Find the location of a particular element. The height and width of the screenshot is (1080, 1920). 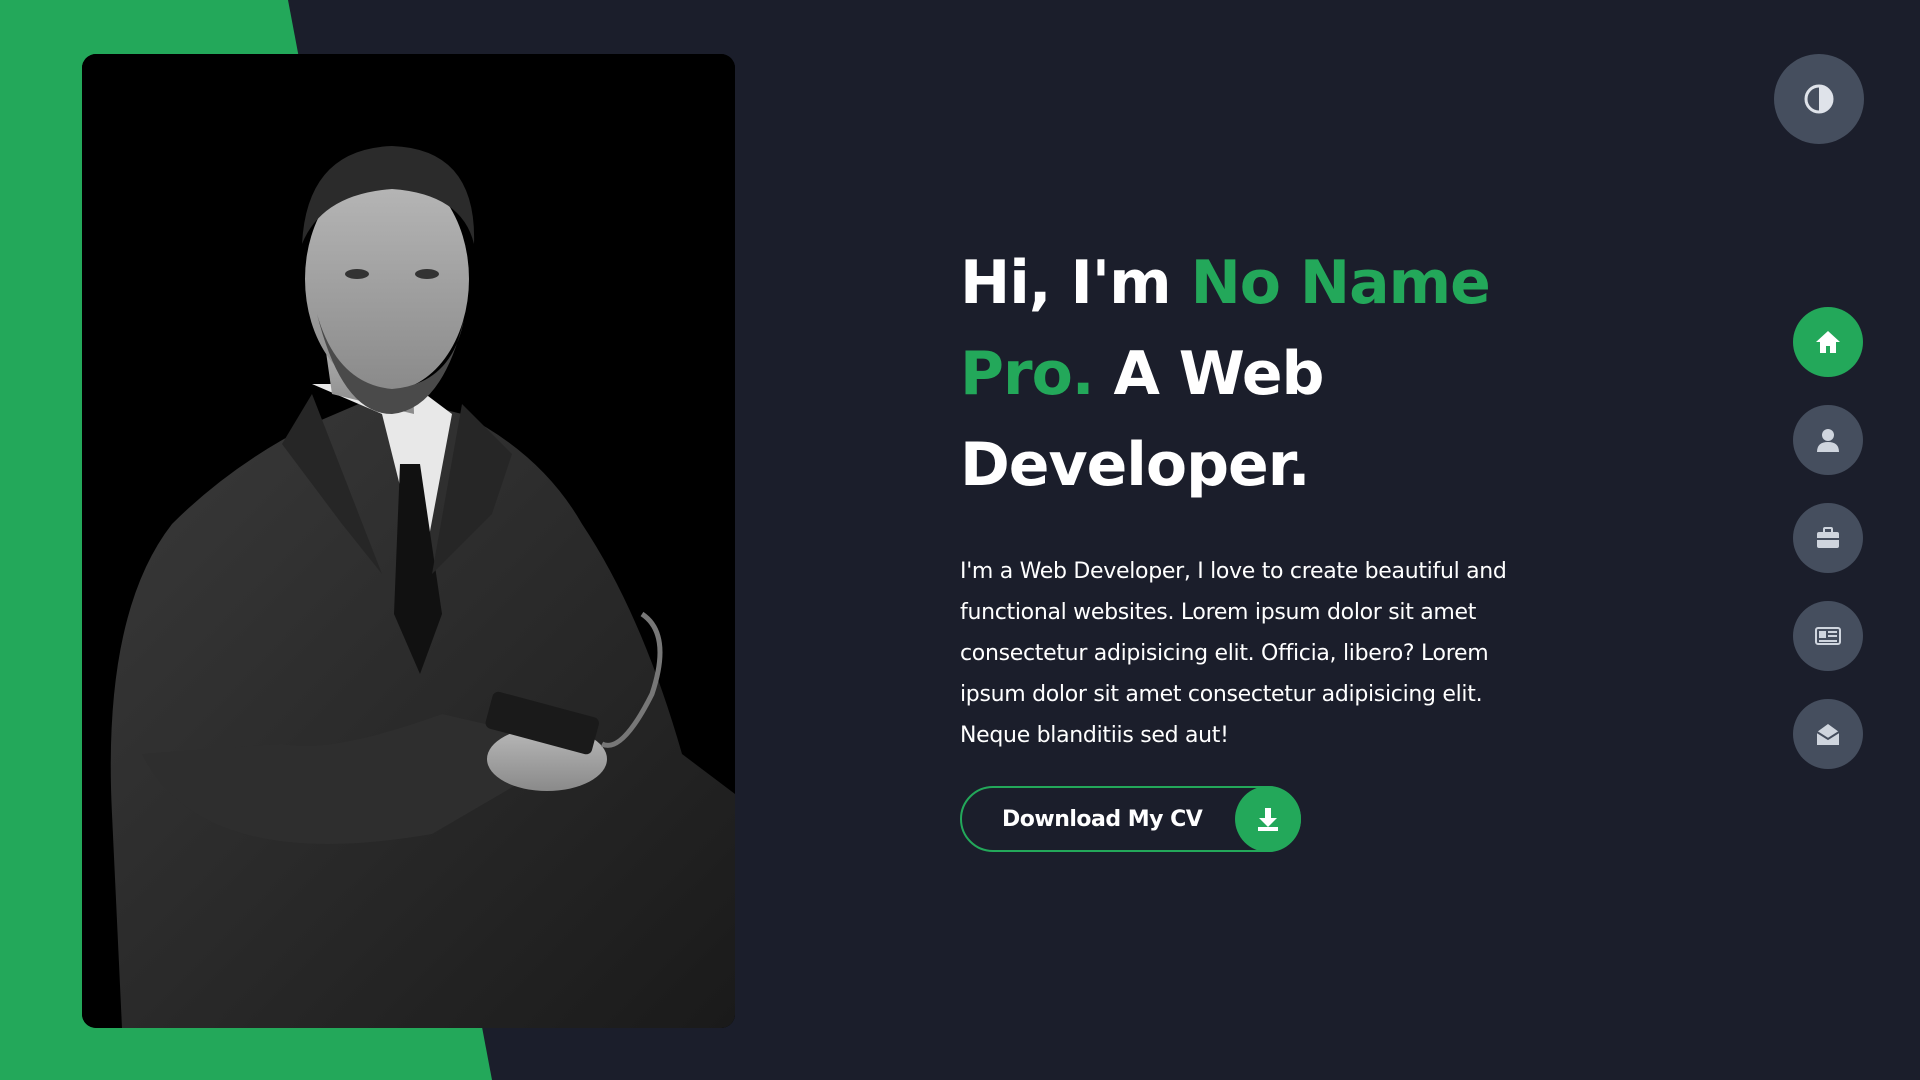

nav-home-button is located at coordinates (1828, 342).